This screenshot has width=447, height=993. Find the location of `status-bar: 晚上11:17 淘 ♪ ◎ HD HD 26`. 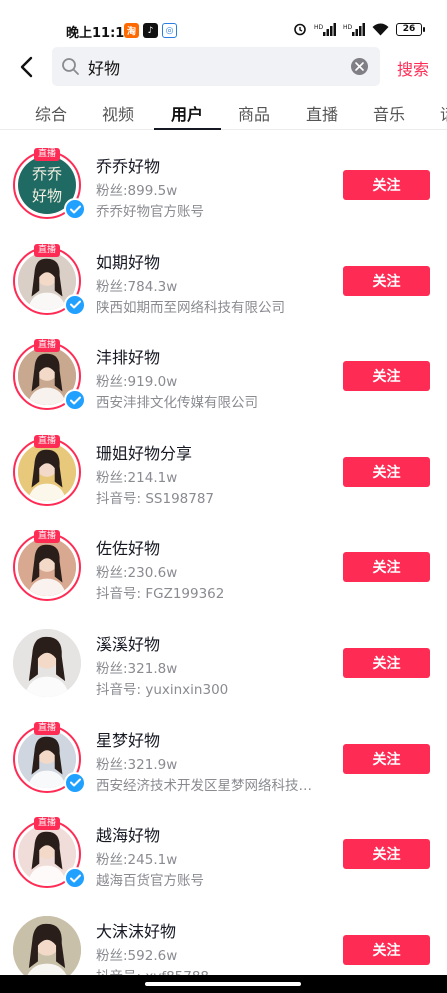

status-bar: 晚上11:17 淘 ♪ ◎ HD HD 26 is located at coordinates (223, 20).